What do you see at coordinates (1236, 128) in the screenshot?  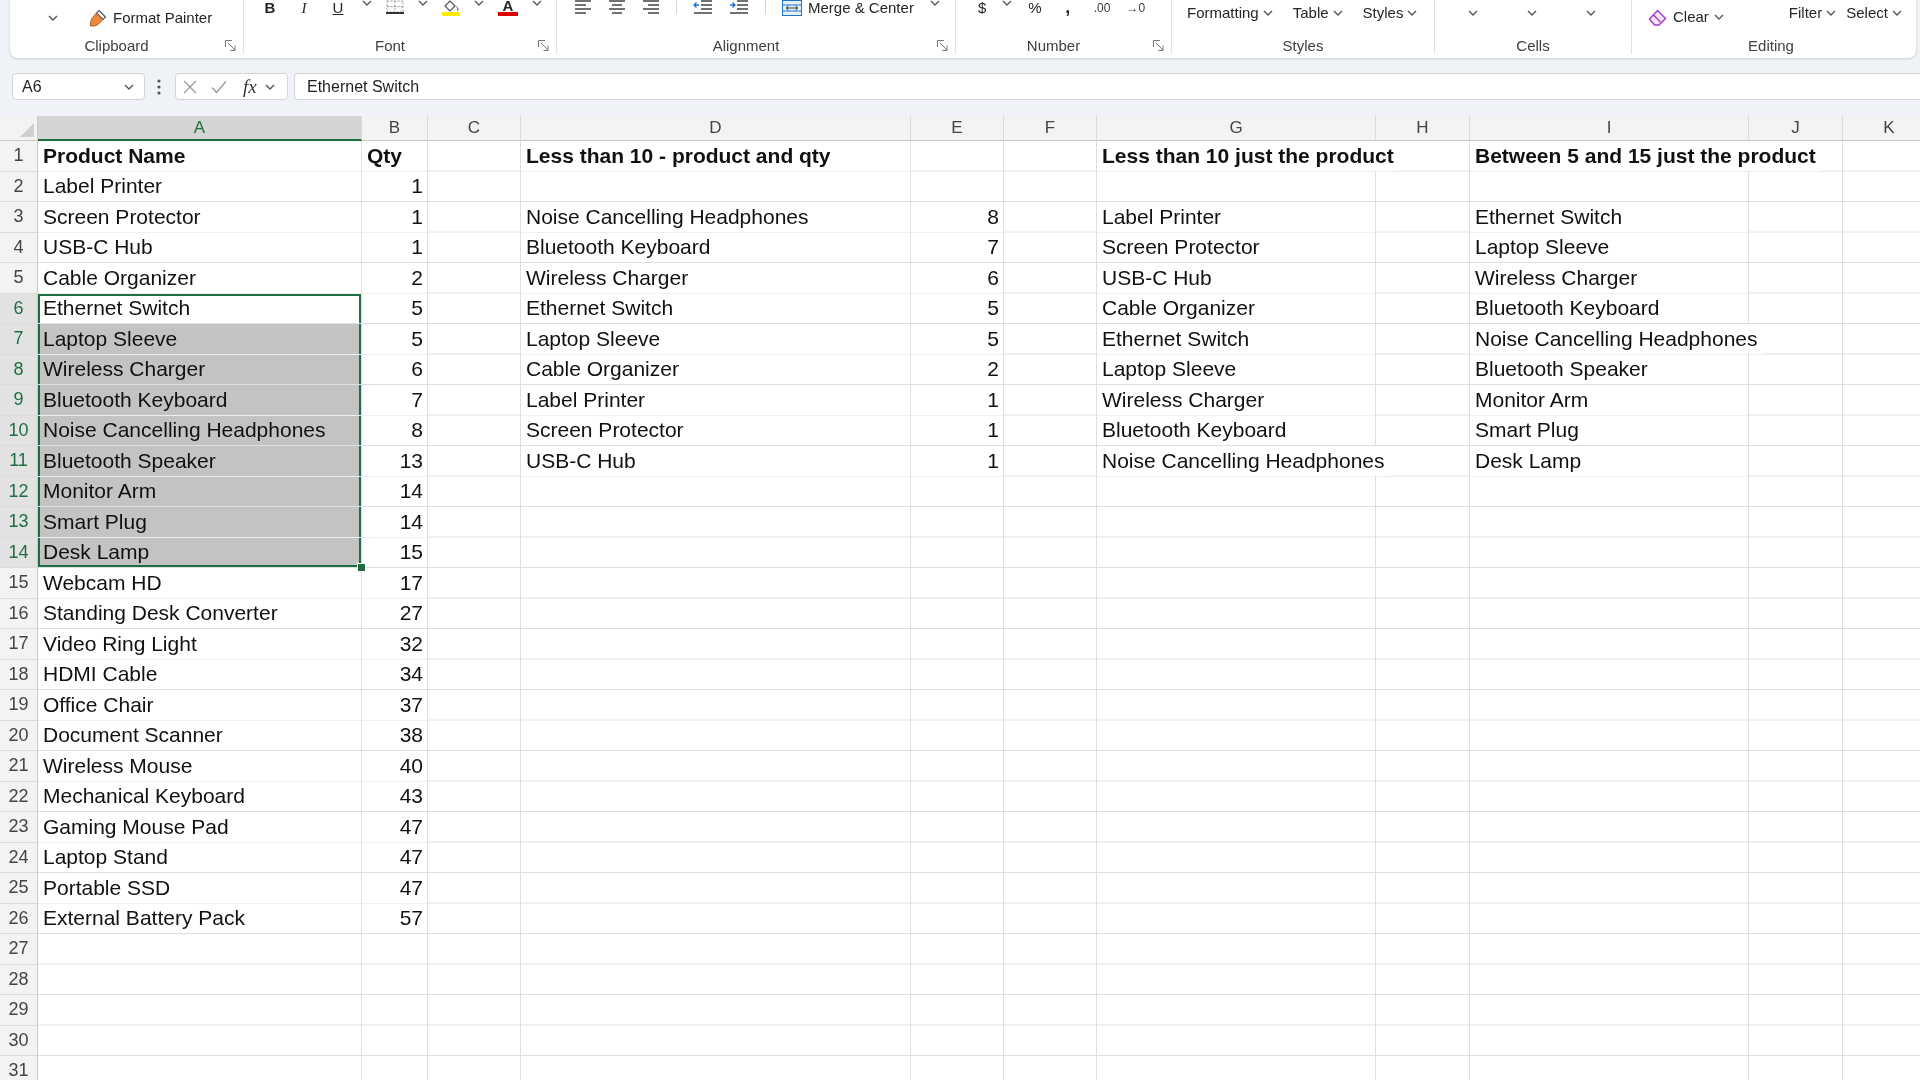 I see `column-header: G` at bounding box center [1236, 128].